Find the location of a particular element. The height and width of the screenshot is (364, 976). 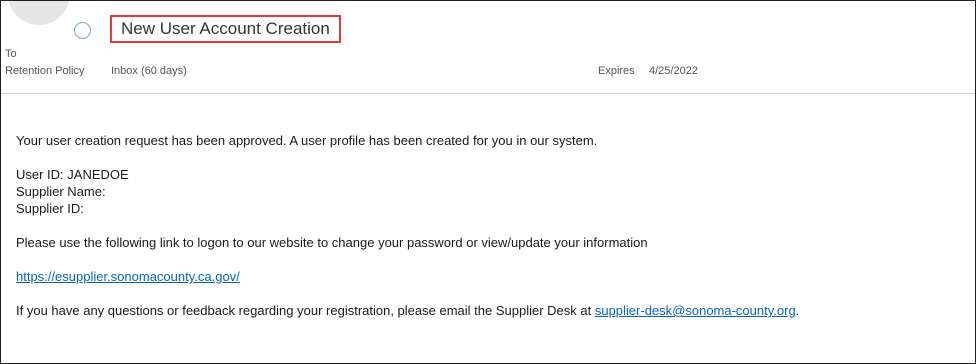

expires-date: 4/25/2022 is located at coordinates (673, 71).